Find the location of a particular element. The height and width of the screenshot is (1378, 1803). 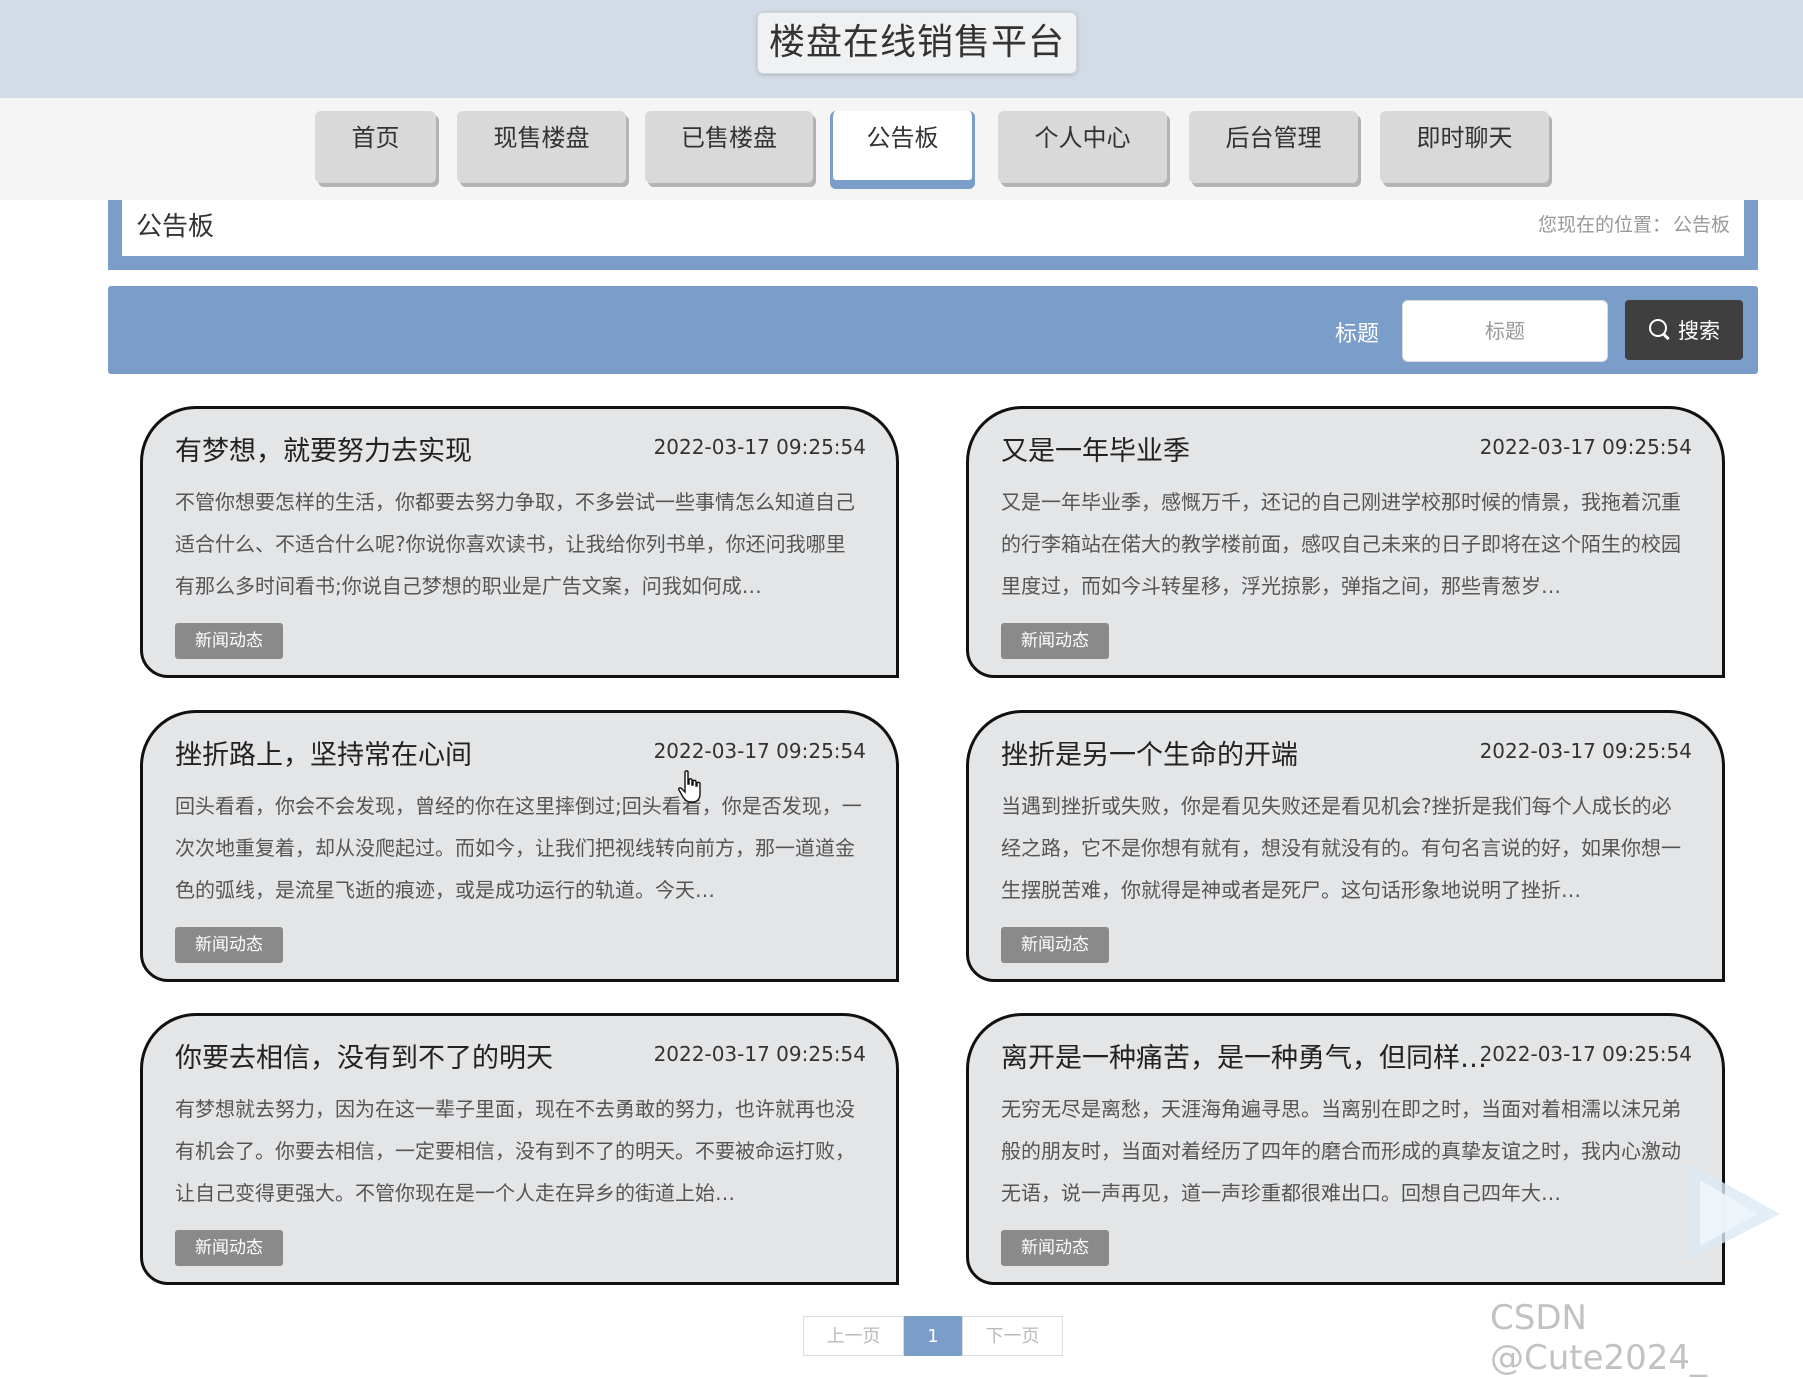

play-icon is located at coordinates (1733, 1212).